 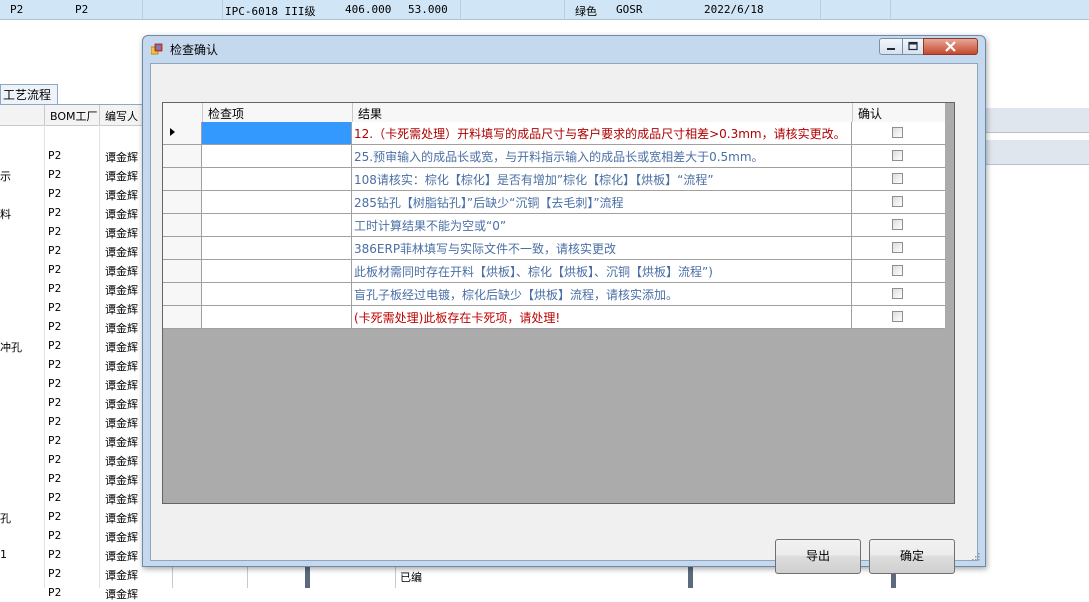 What do you see at coordinates (73, 516) in the screenshot?
I see `table-row: 孔 P2 谭金辉` at bounding box center [73, 516].